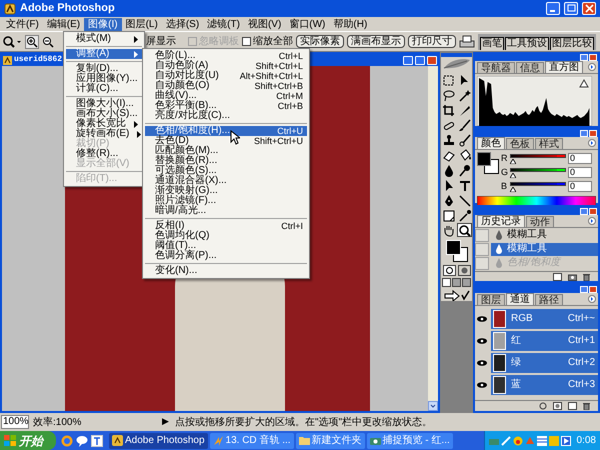  I want to click on standard-mode-icon, so click(449, 270).